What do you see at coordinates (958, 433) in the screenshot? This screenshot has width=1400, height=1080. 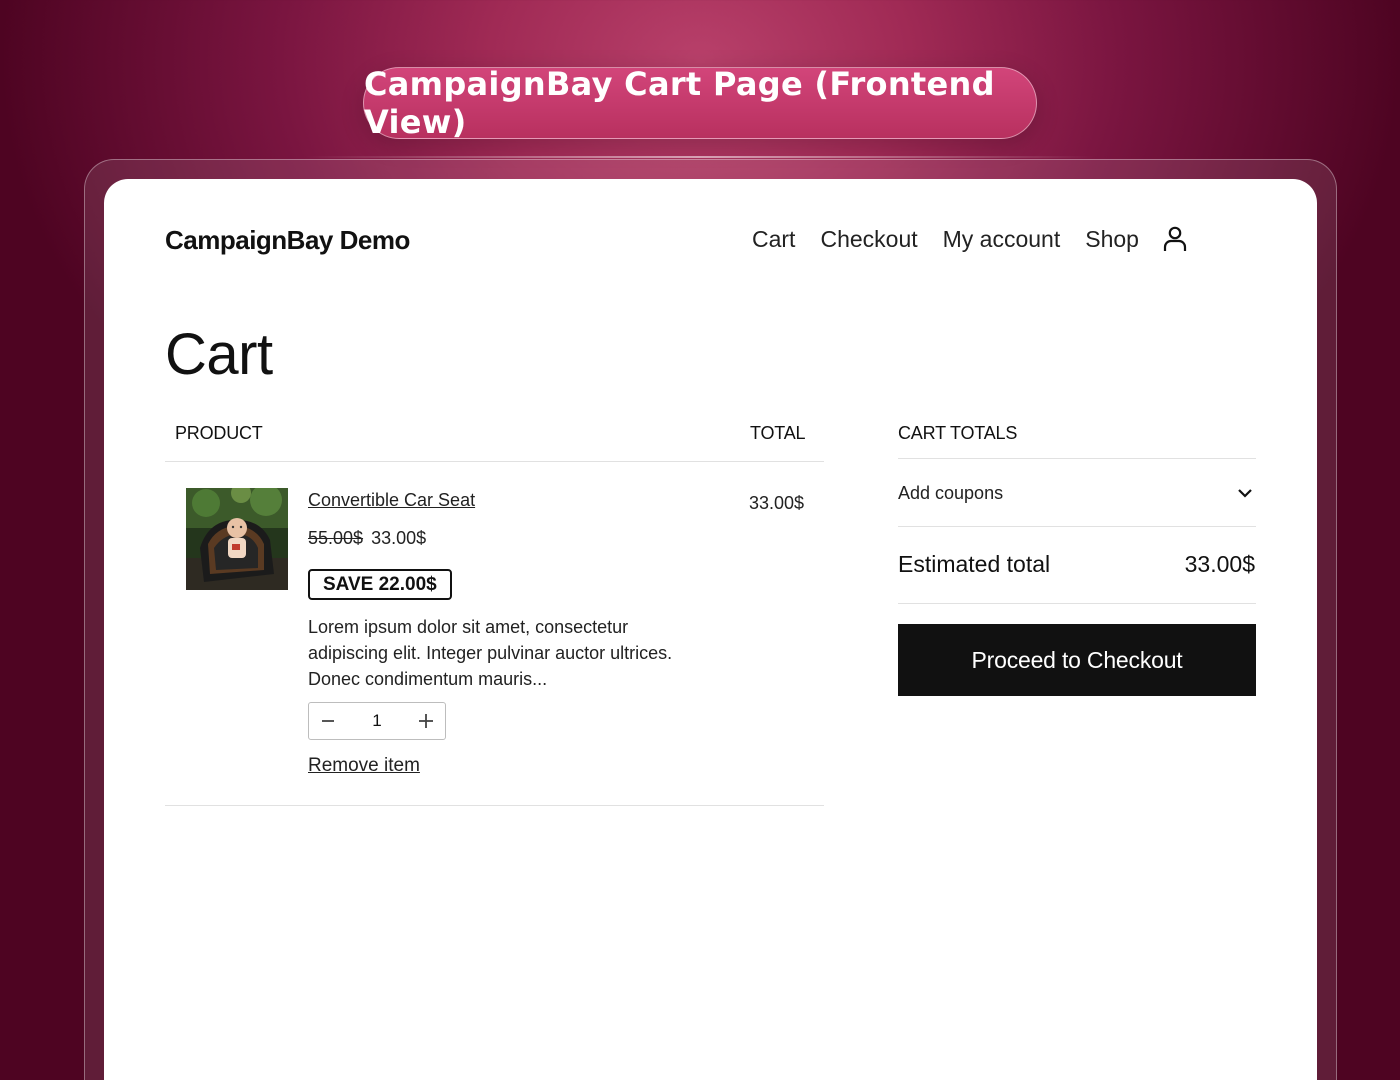 I see `cart-totals-heading: CART TOTALS` at bounding box center [958, 433].